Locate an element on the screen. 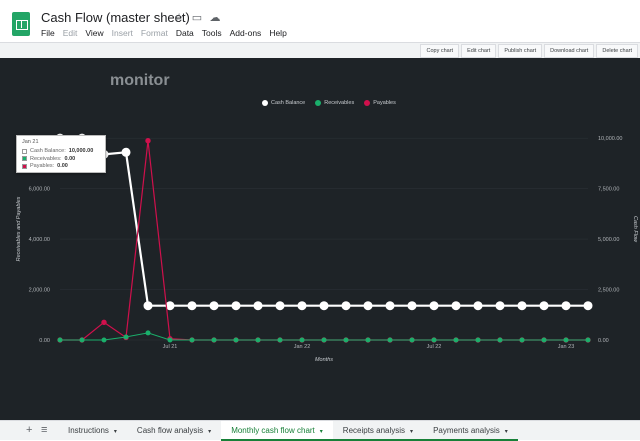 The image size is (640, 441). y-right-tick-label: 5,000.00 is located at coordinates (608, 240).